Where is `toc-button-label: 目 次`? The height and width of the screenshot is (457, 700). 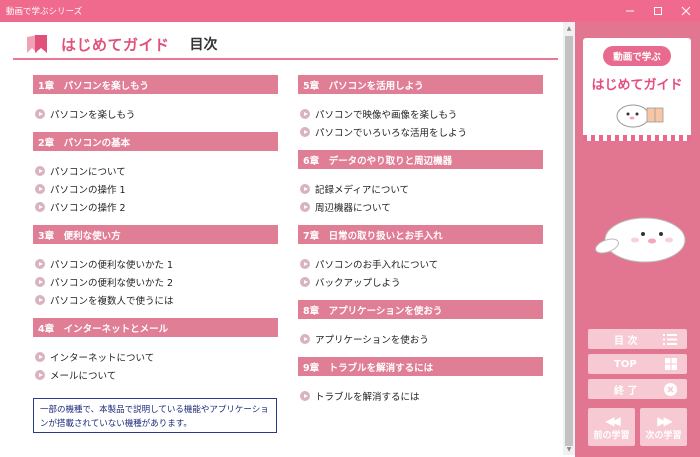
toc-button-label: 目 次 is located at coordinates (626, 341).